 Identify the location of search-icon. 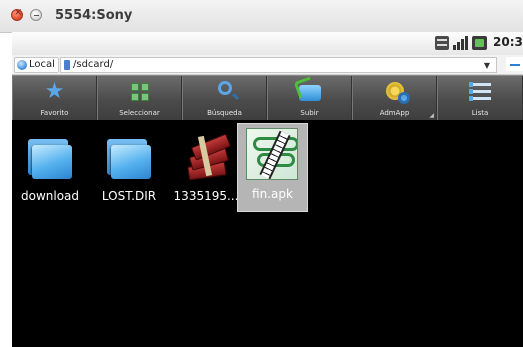
(224, 88).